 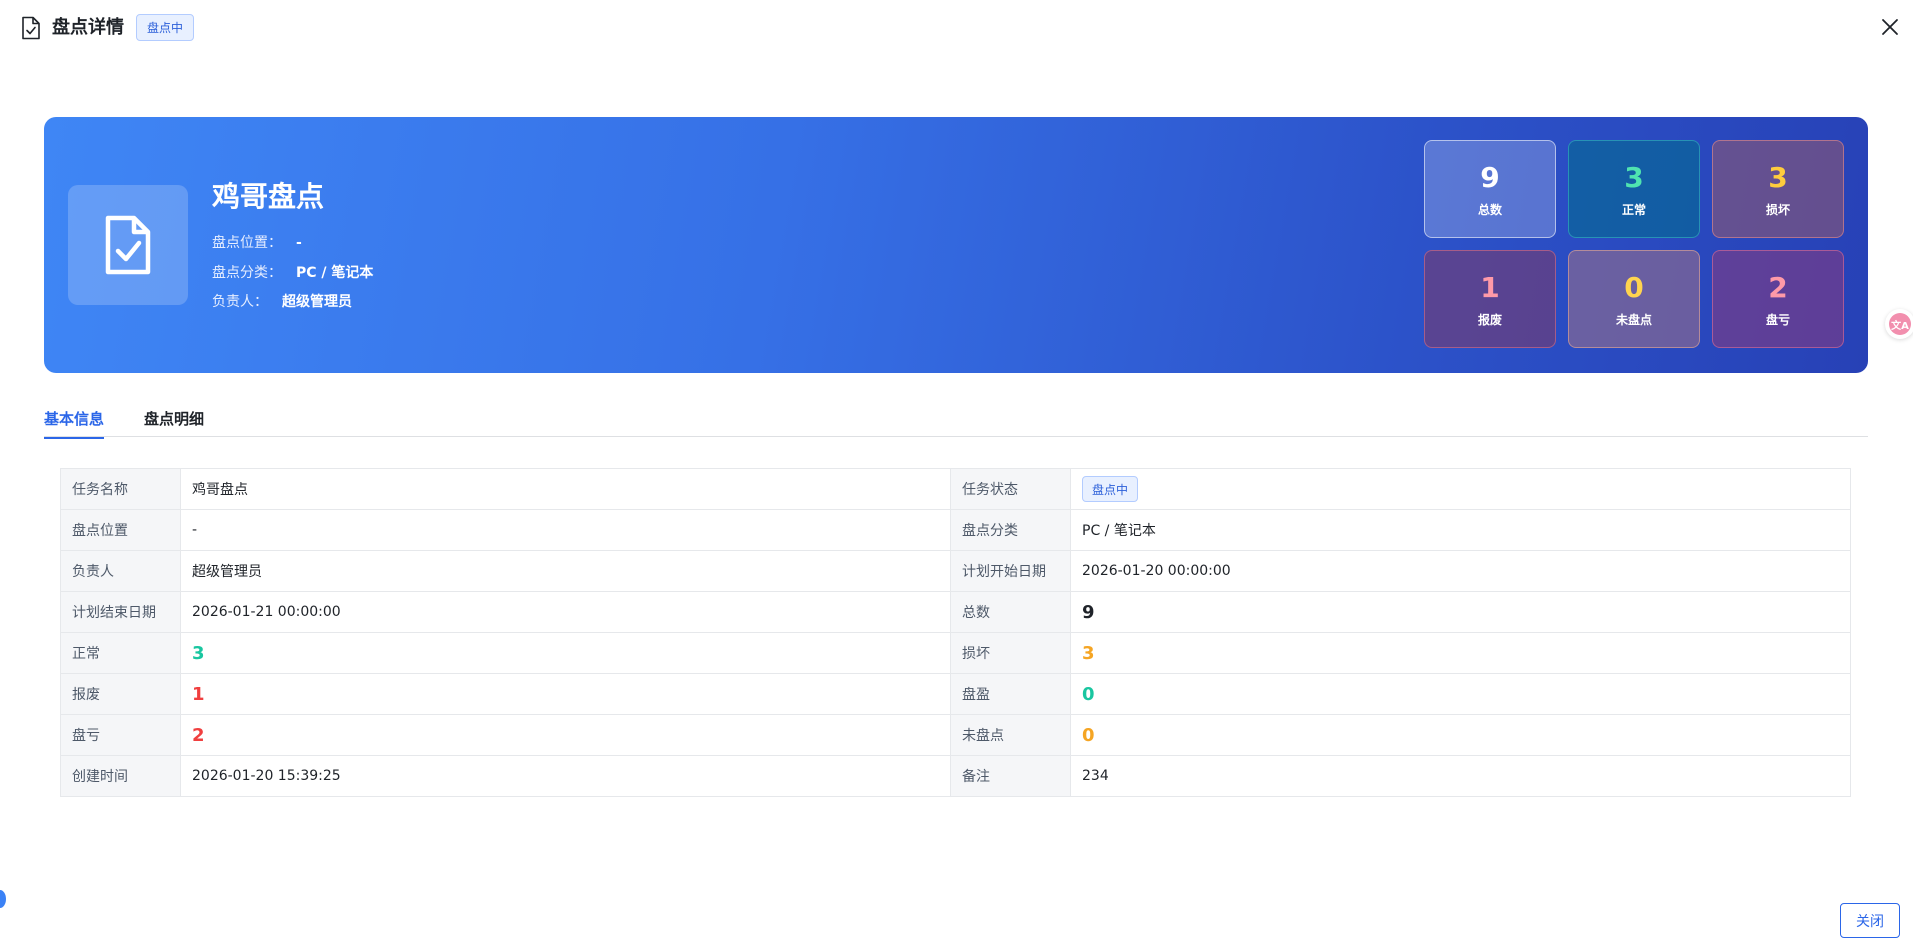 I want to click on field-value: 2026-01-21 00:00:00, so click(x=565, y=612).